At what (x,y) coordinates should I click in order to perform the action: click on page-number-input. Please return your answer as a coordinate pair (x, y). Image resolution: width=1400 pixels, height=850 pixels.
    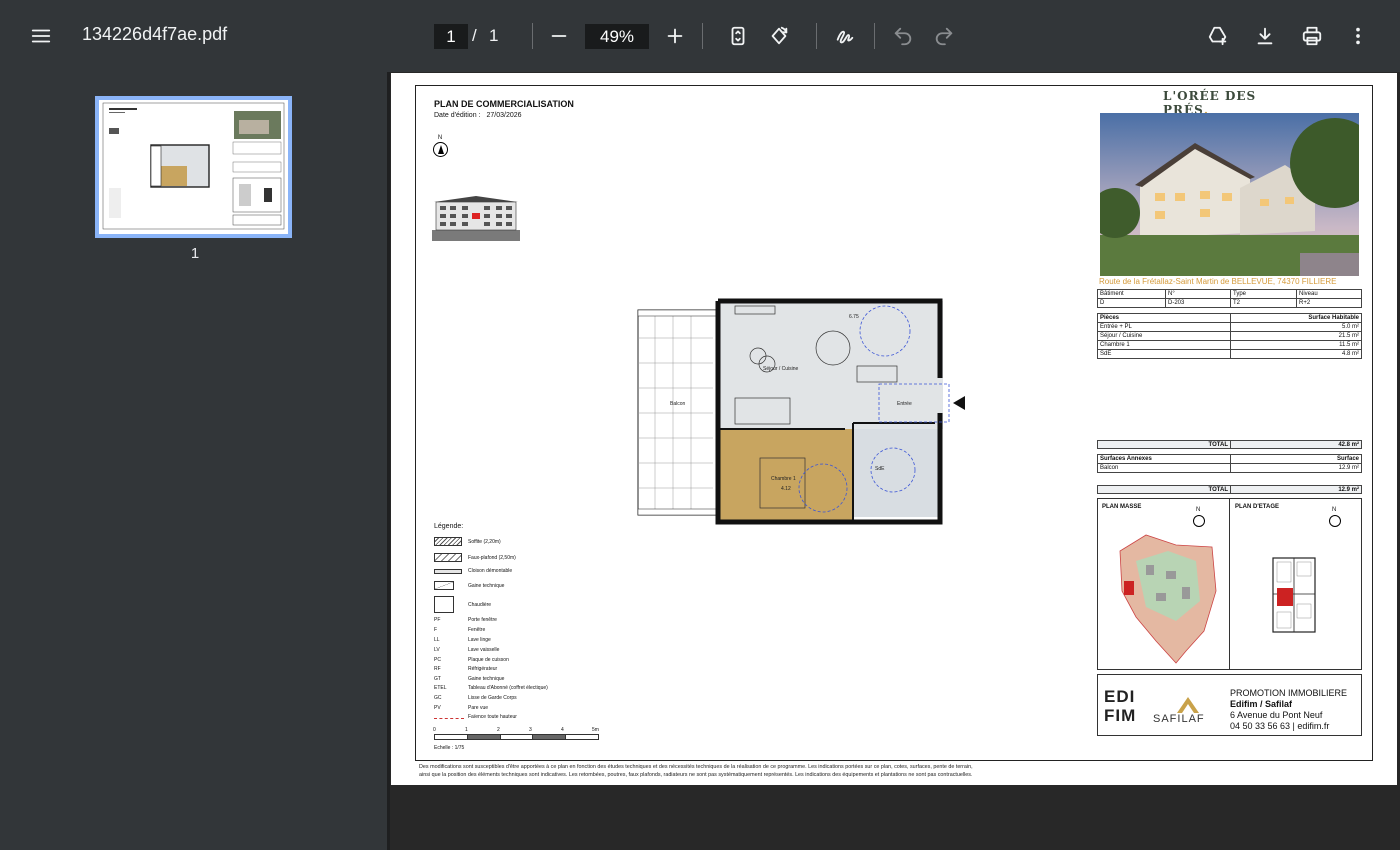
    Looking at the image, I should click on (451, 36).